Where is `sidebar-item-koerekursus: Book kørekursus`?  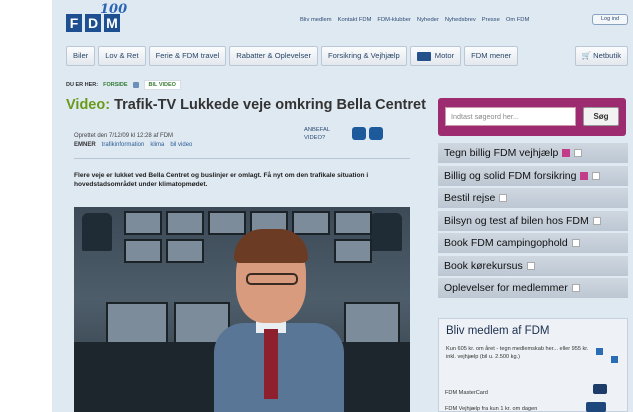
sidebar-item-koerekursus: Book kørekursus is located at coordinates (533, 265).